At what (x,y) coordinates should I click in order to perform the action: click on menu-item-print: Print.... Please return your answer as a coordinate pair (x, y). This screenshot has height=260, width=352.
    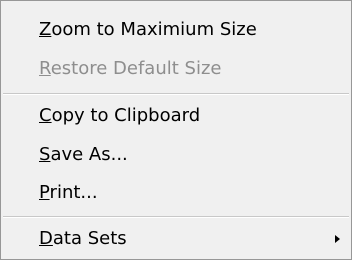
    Looking at the image, I should click on (176, 193).